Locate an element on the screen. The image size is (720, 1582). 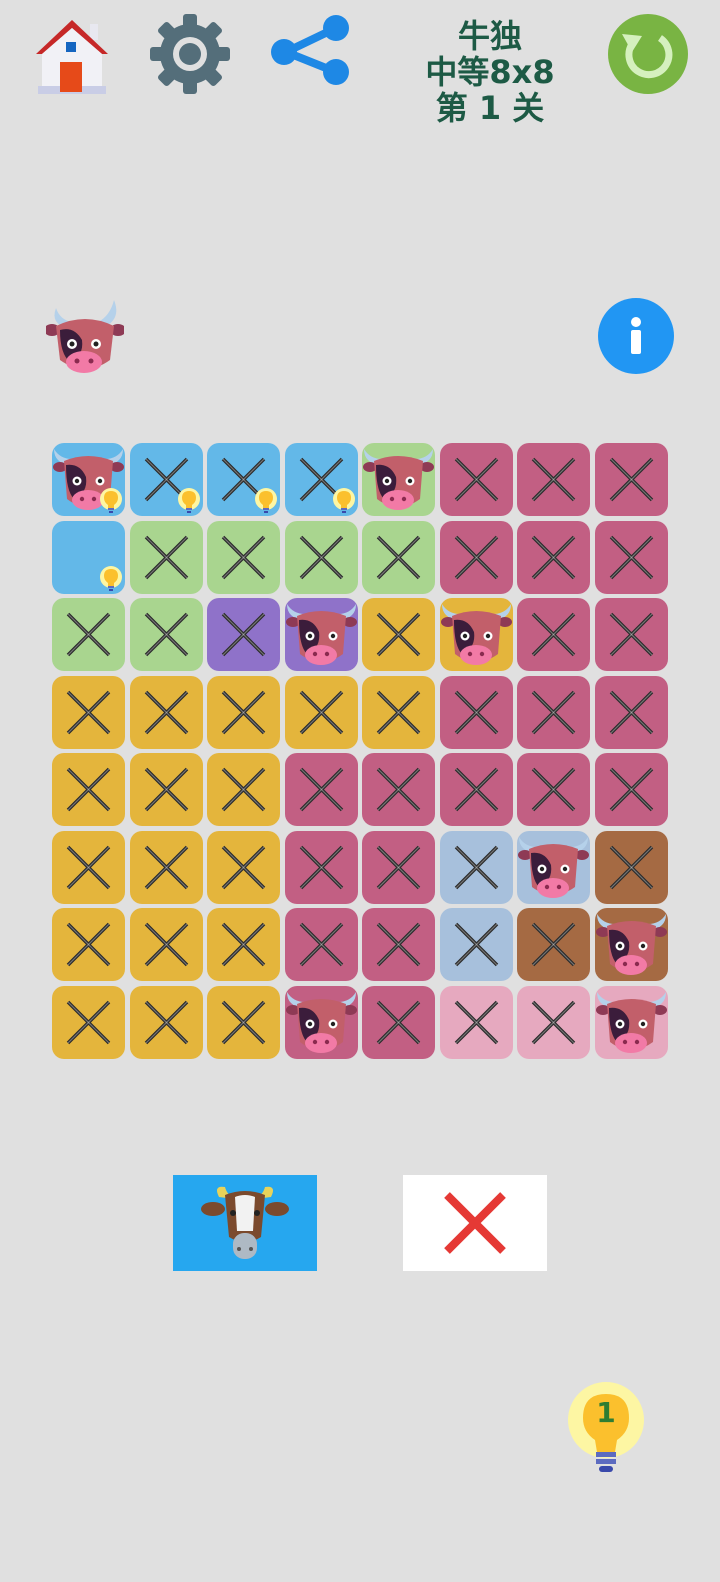
hint-button: 1 is located at coordinates (606, 1428).